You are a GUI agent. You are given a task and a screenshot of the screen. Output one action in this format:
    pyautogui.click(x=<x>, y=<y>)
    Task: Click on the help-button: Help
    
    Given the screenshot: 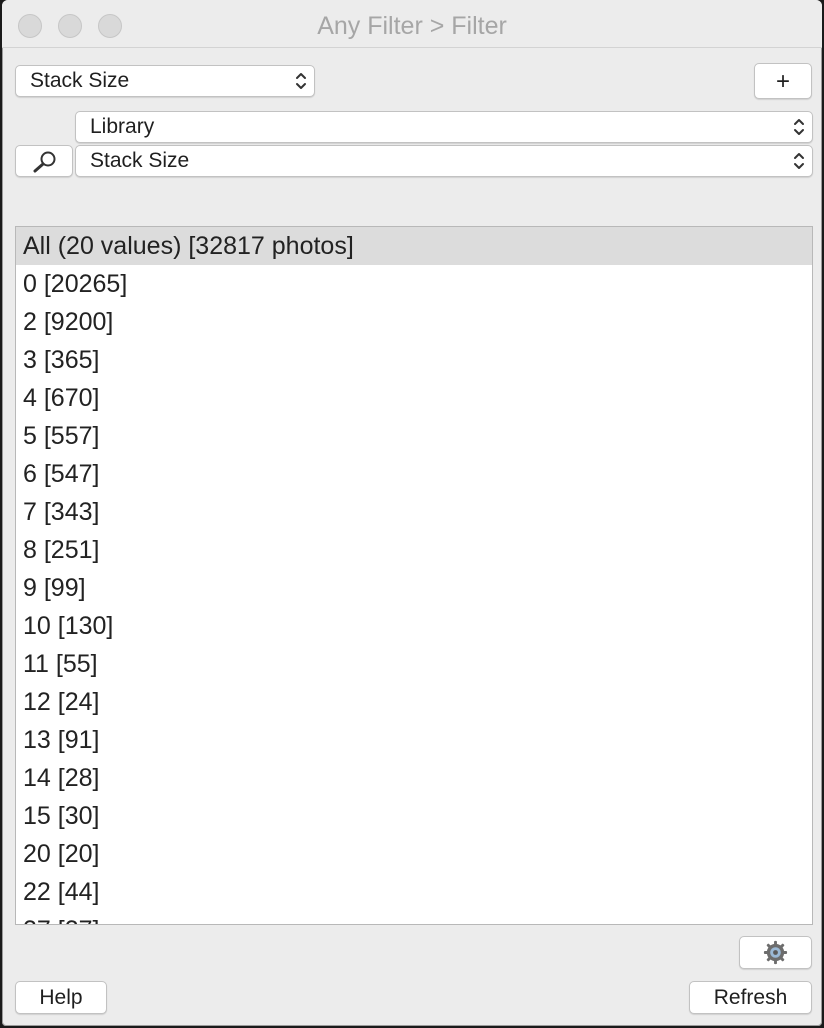 What is the action you would take?
    pyautogui.click(x=61, y=997)
    